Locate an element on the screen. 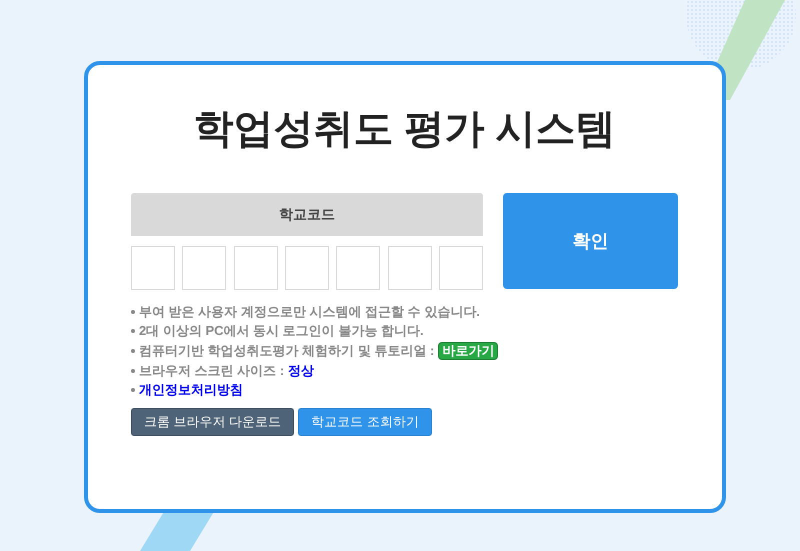 The width and height of the screenshot is (800, 551). status-text: 정상 is located at coordinates (301, 371).